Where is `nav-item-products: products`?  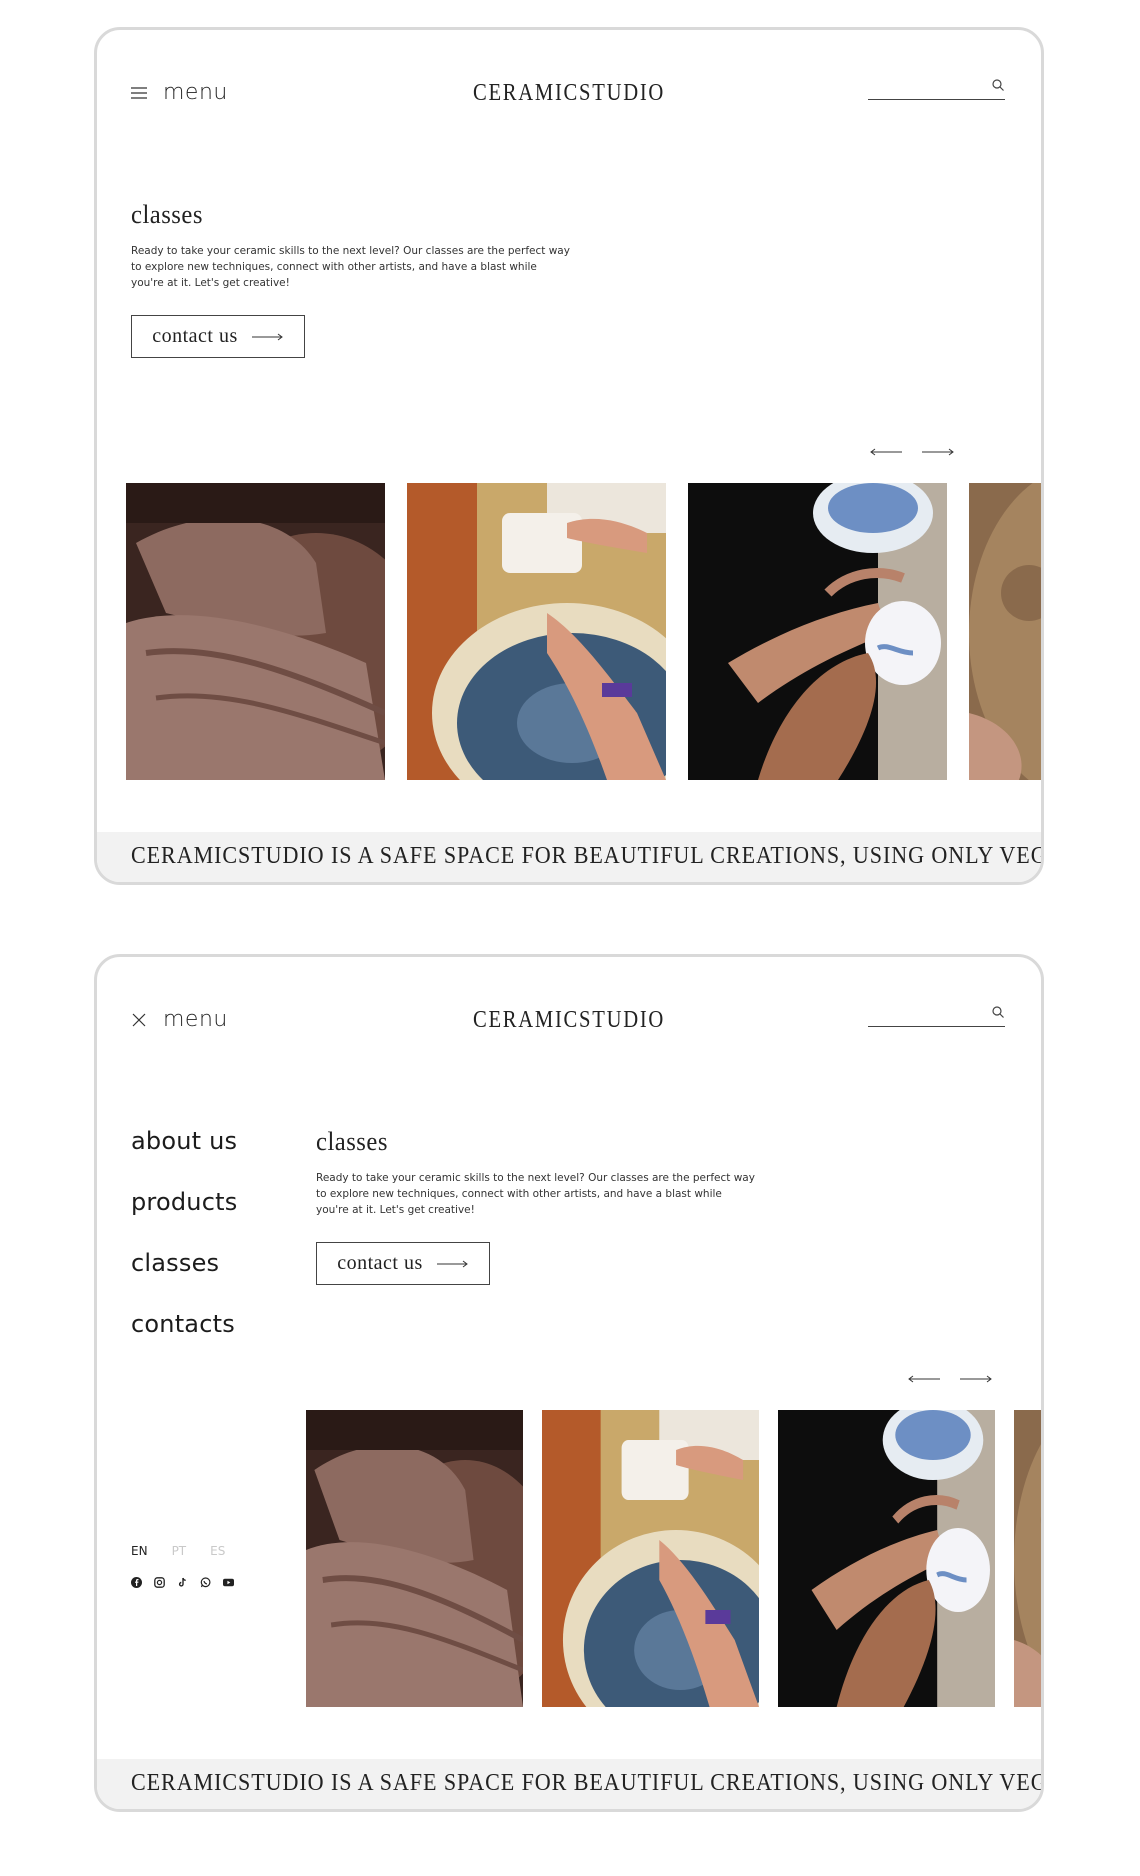 nav-item-products: products is located at coordinates (184, 1202).